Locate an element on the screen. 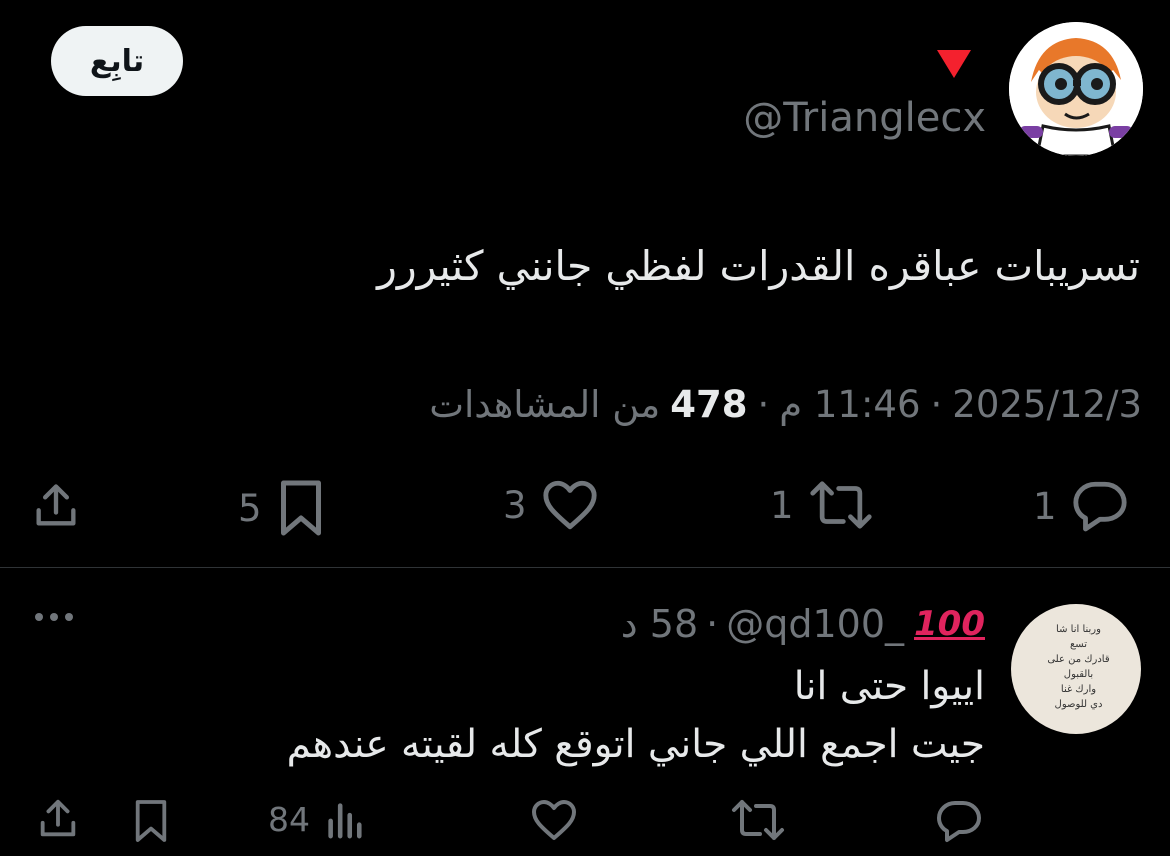  reply-button: 1 is located at coordinates (1081, 506).